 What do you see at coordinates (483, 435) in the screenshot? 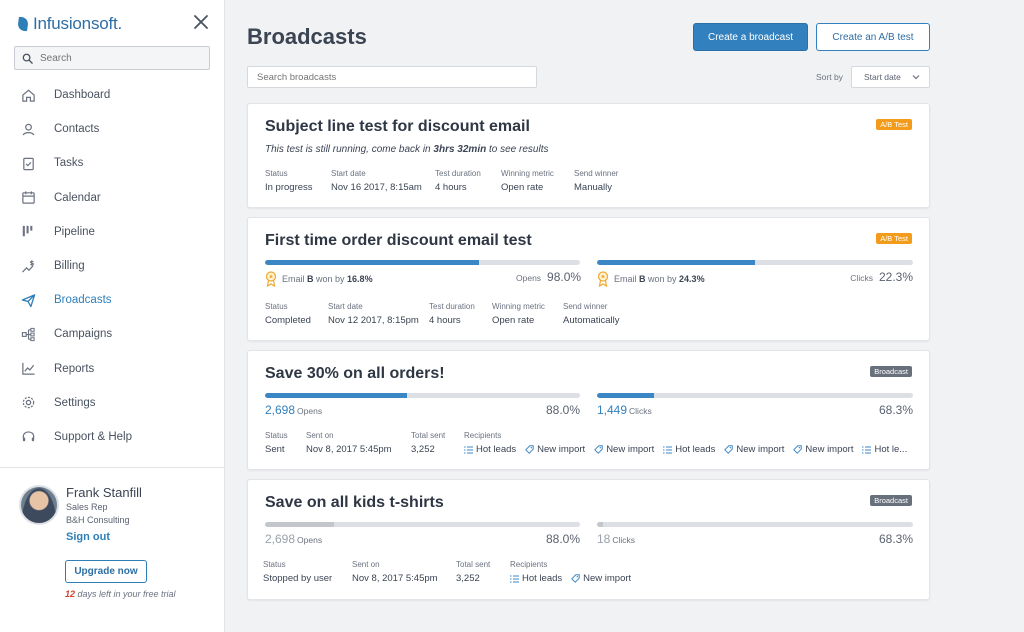
I see `meta-label: Recipients` at bounding box center [483, 435].